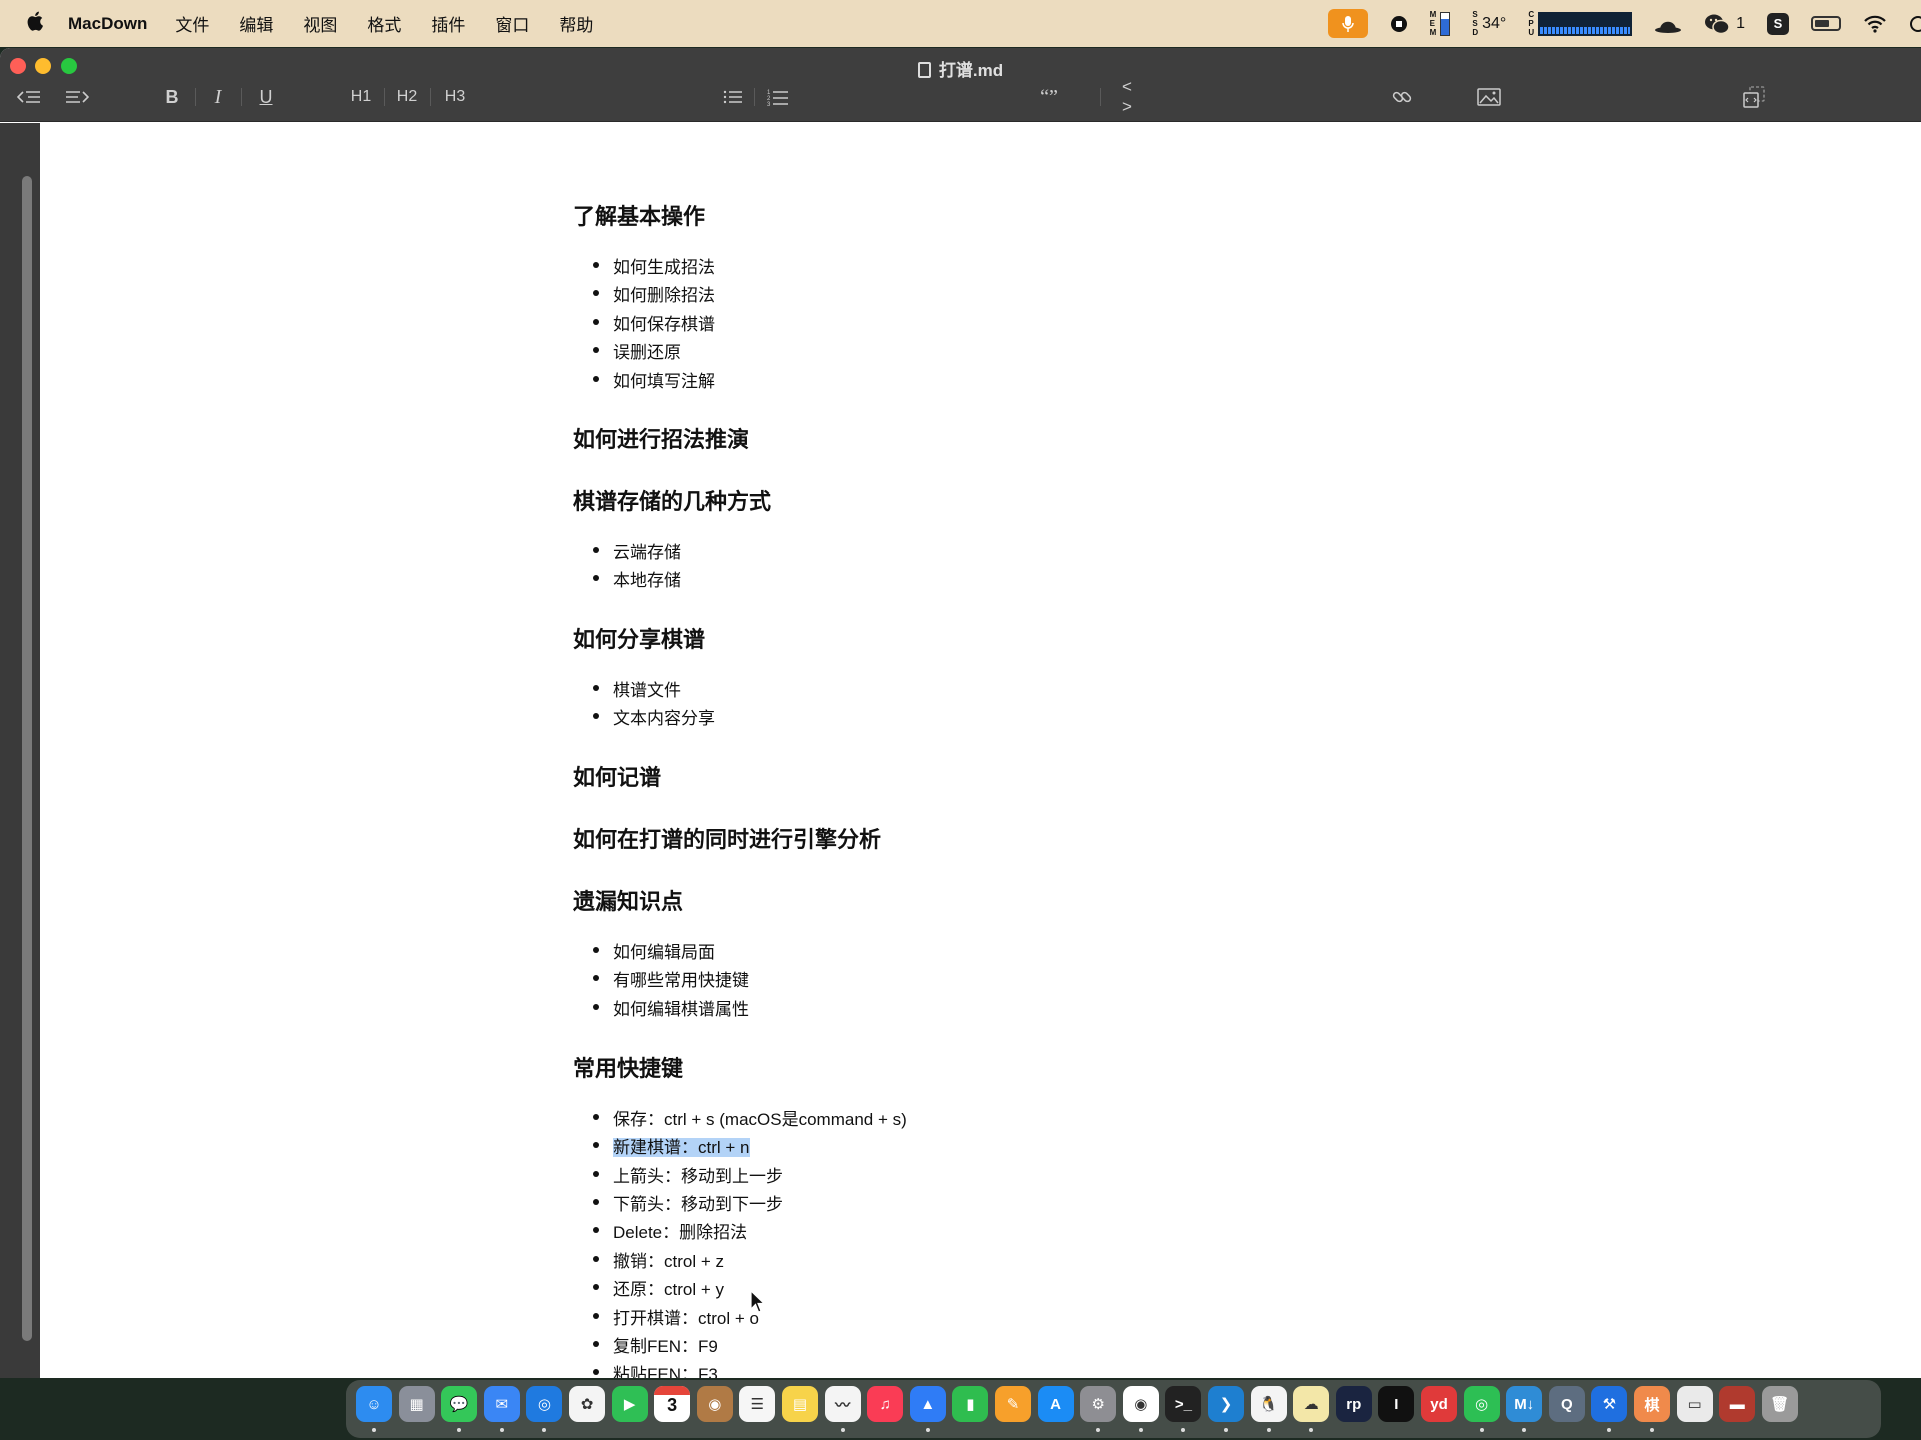 The image size is (1921, 1440). What do you see at coordinates (1140, 1404) in the screenshot?
I see `dock-chrome-icon: ◉` at bounding box center [1140, 1404].